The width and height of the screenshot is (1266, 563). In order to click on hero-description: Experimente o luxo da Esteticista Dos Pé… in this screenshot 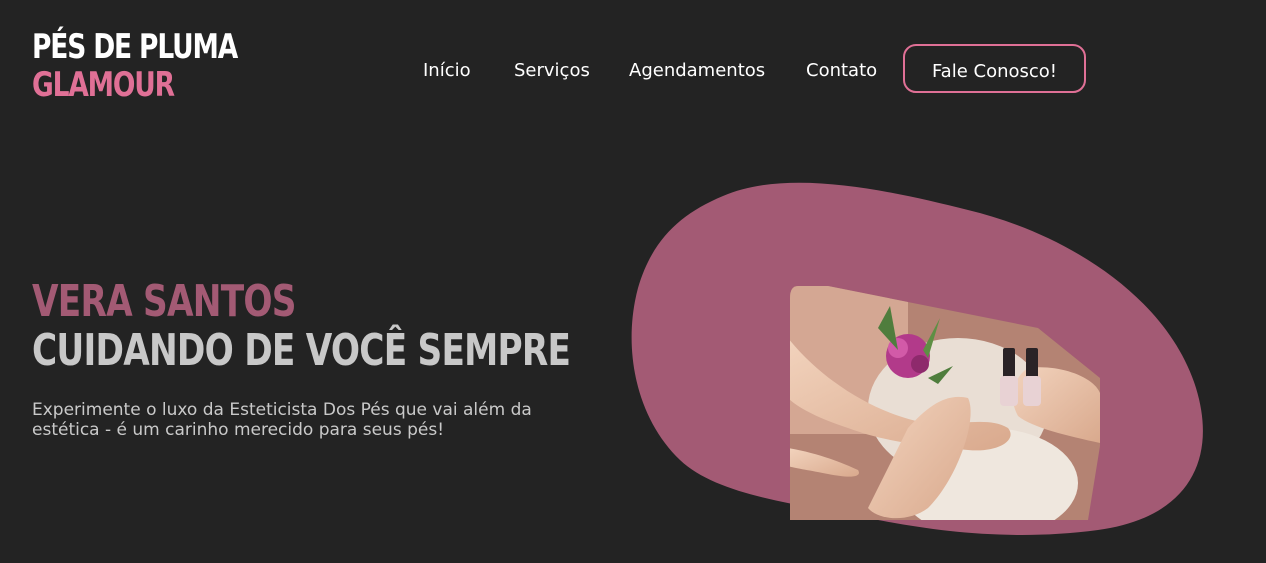, I will do `click(282, 420)`.